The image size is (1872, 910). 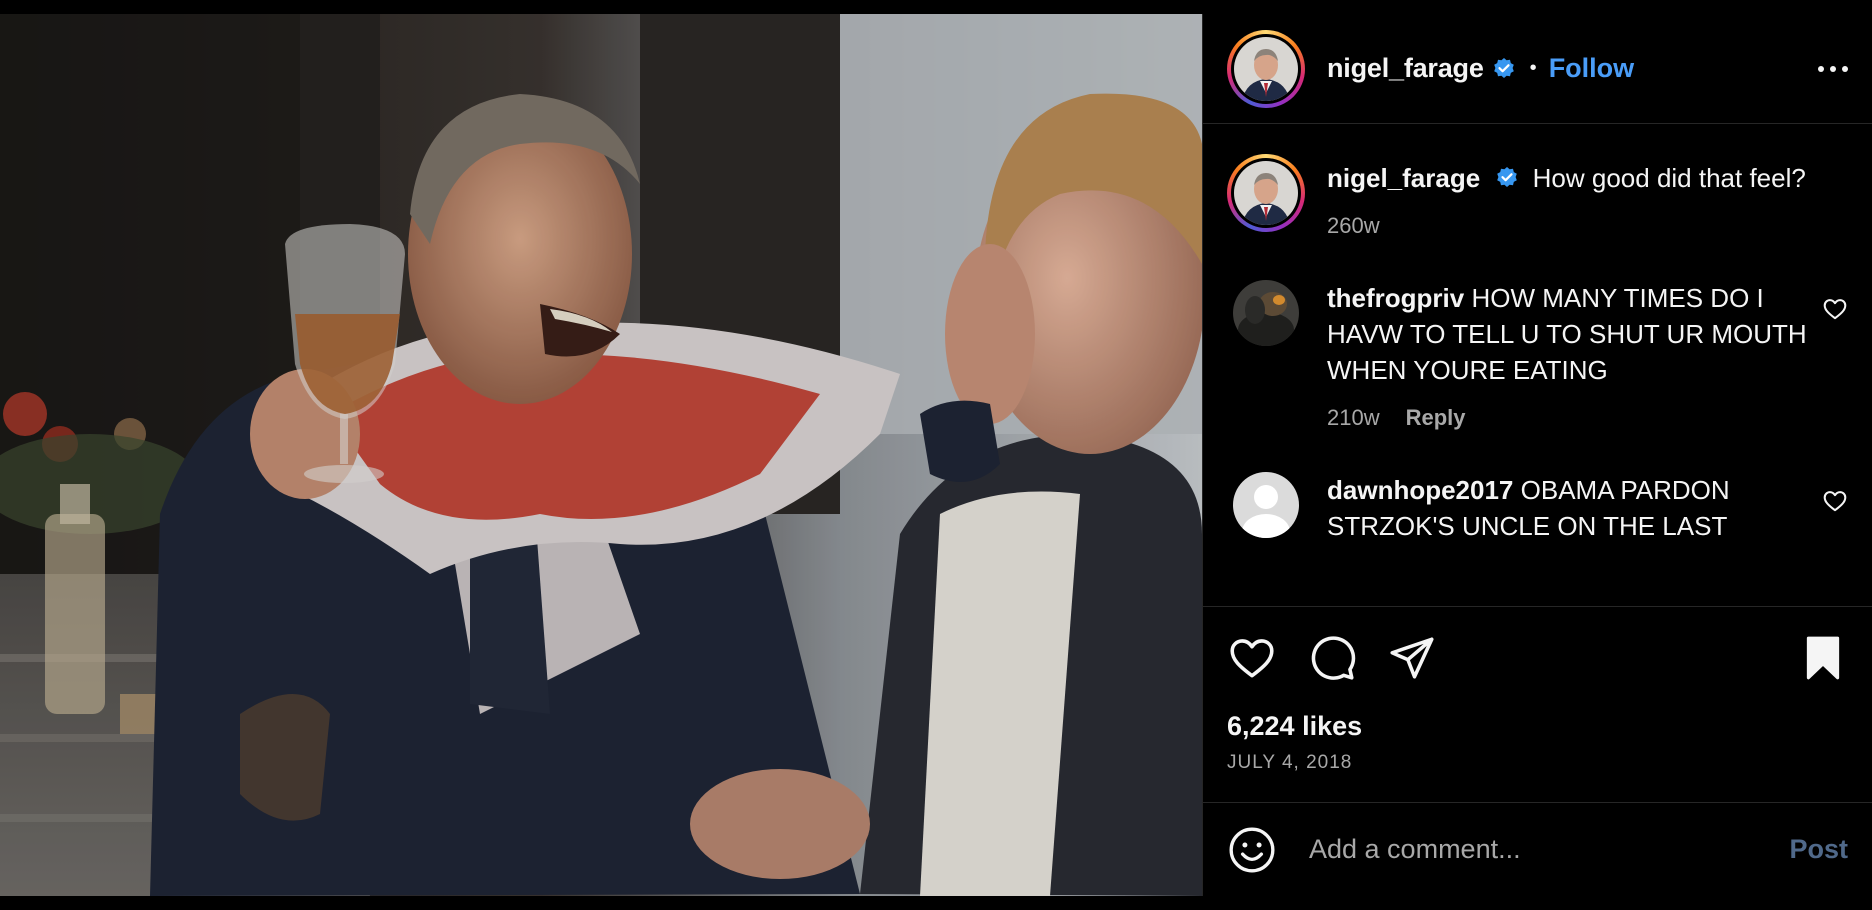 I want to click on comment-icon, so click(x=1332, y=658).